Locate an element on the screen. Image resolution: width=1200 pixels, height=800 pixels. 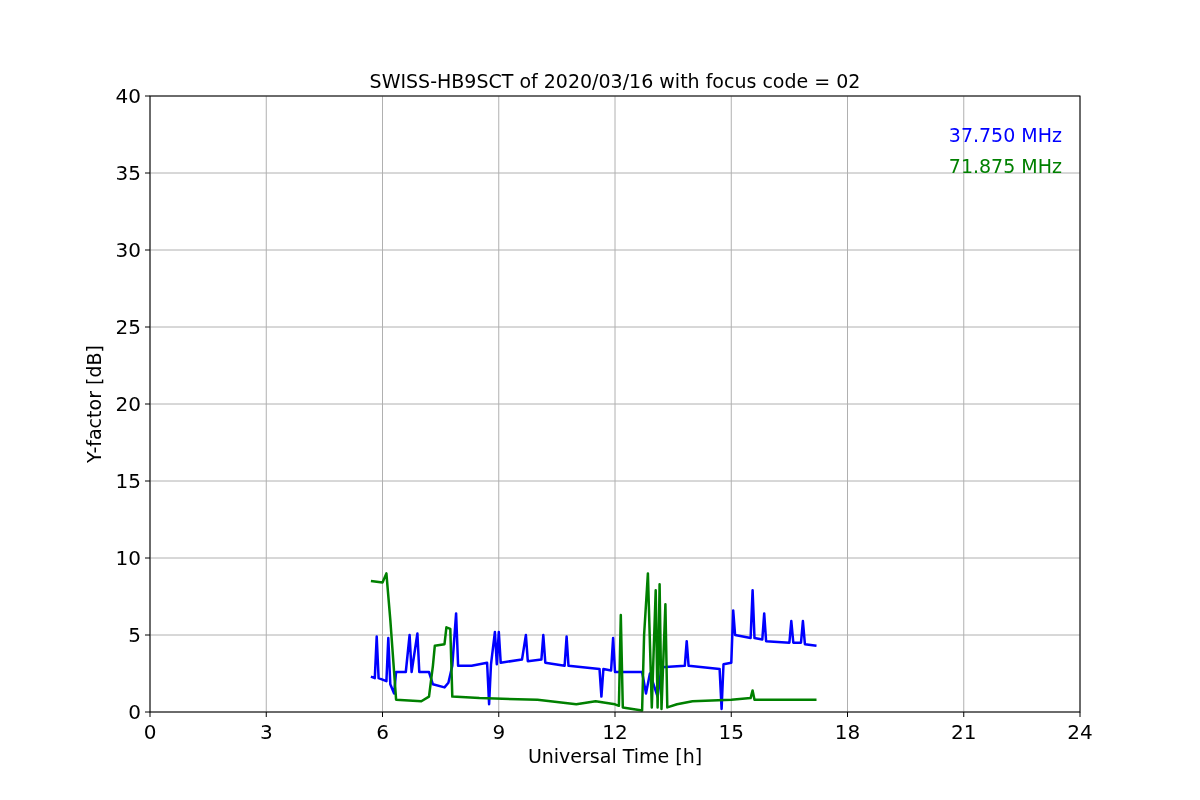
tick-label: 9 is located at coordinates (499, 732).